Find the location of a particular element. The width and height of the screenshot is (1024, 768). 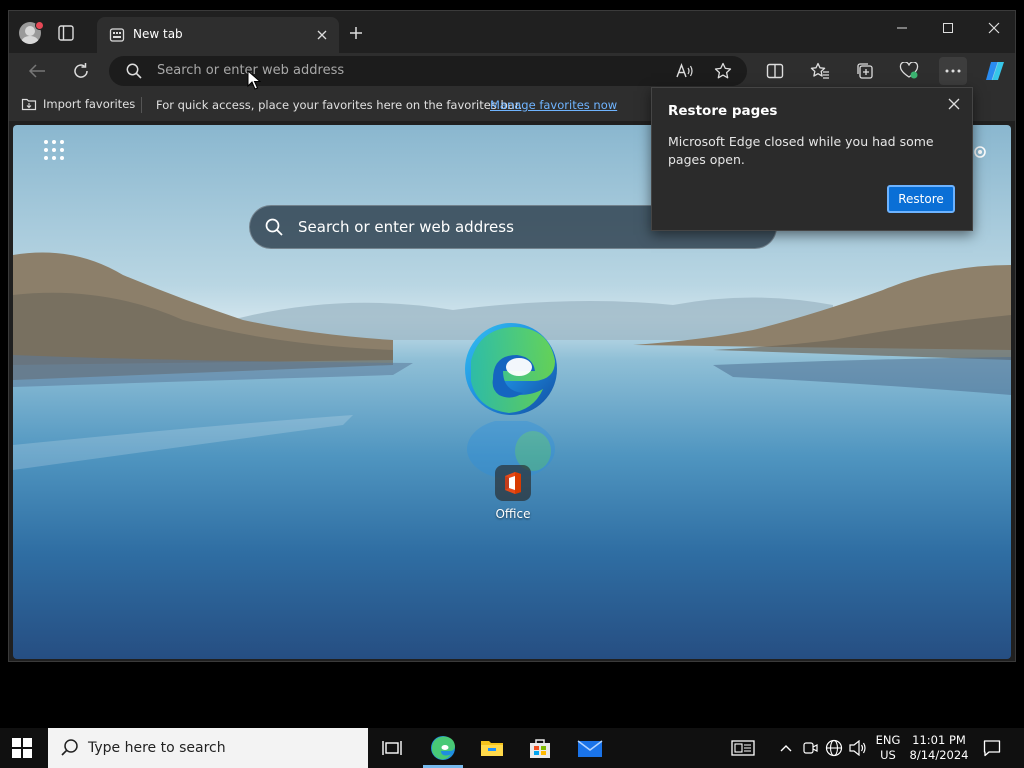

clock-time: 11:01 PM is located at coordinates (939, 740).